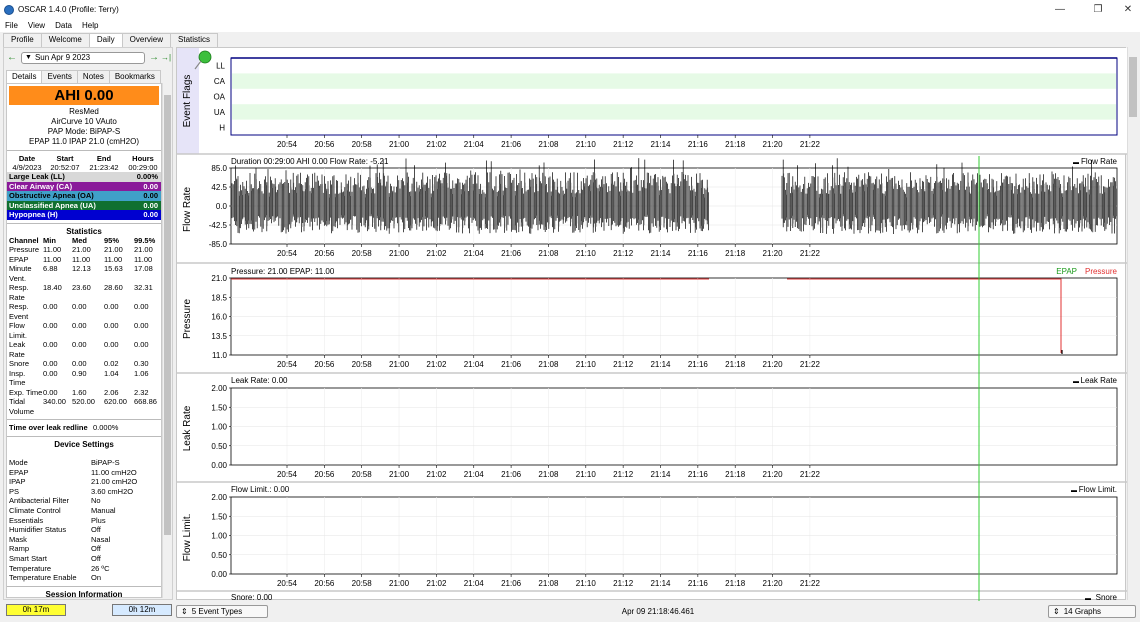  What do you see at coordinates (154, 57) in the screenshot?
I see `next-day-button: →` at bounding box center [154, 57].